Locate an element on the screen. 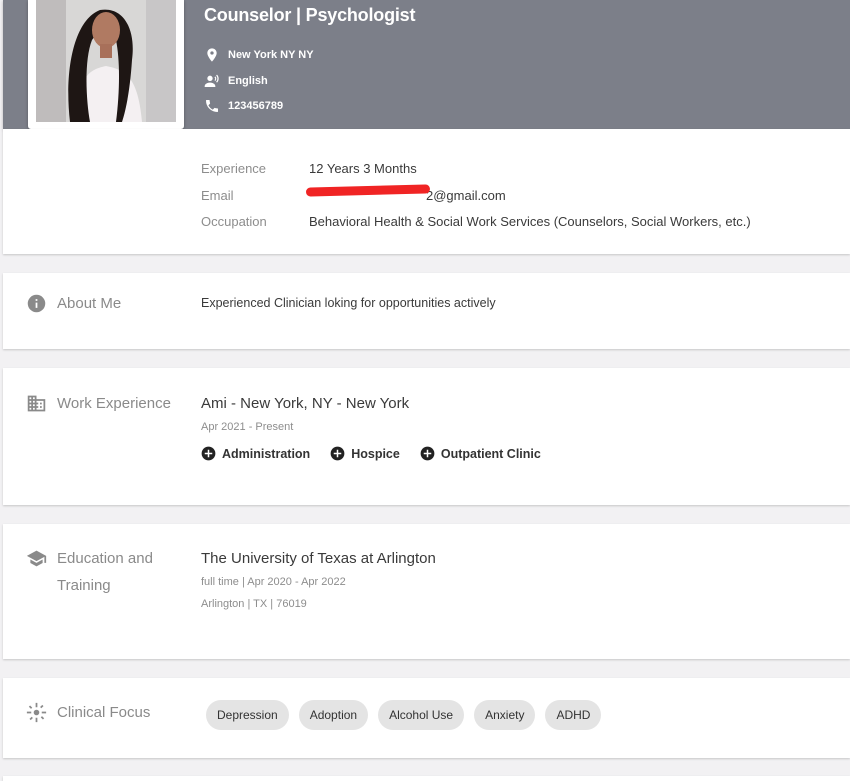 This screenshot has width=850, height=781. profile-photo-image is located at coordinates (106, 61).